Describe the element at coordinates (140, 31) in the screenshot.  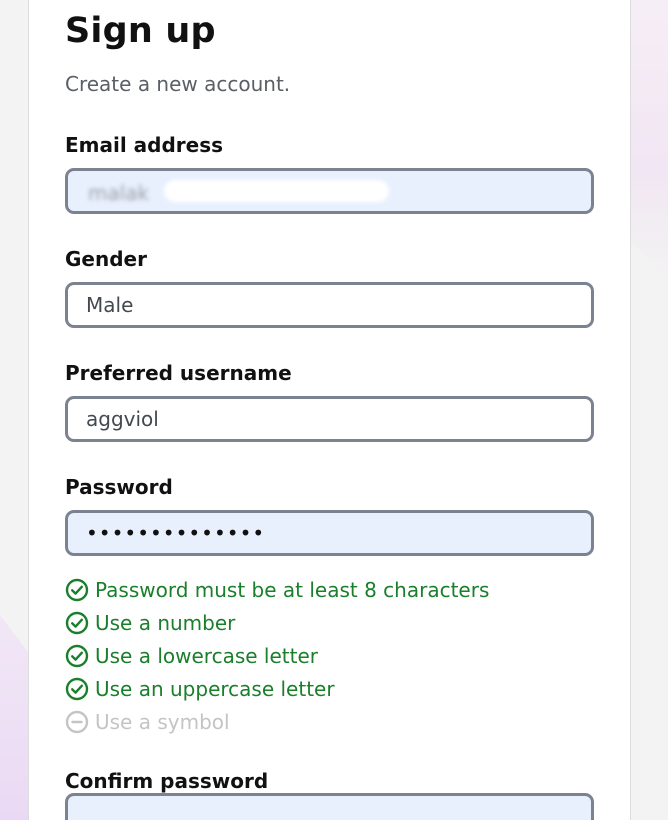
I see `page-title: Sign up` at that location.